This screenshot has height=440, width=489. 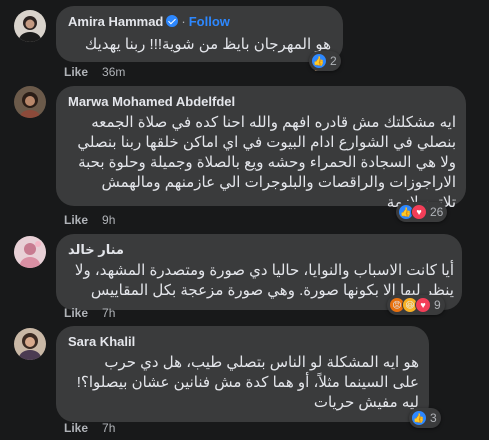 I want to click on reaction-count: 9, so click(x=437, y=305).